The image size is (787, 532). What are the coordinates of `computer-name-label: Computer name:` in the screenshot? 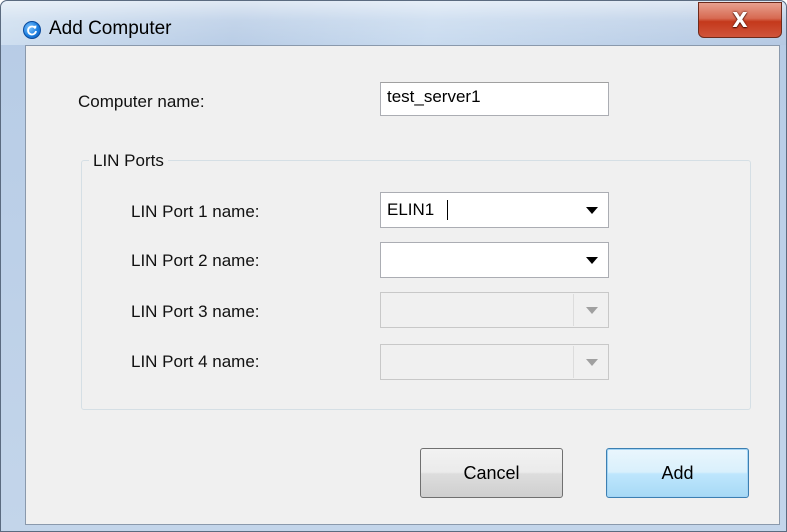 It's located at (141, 101).